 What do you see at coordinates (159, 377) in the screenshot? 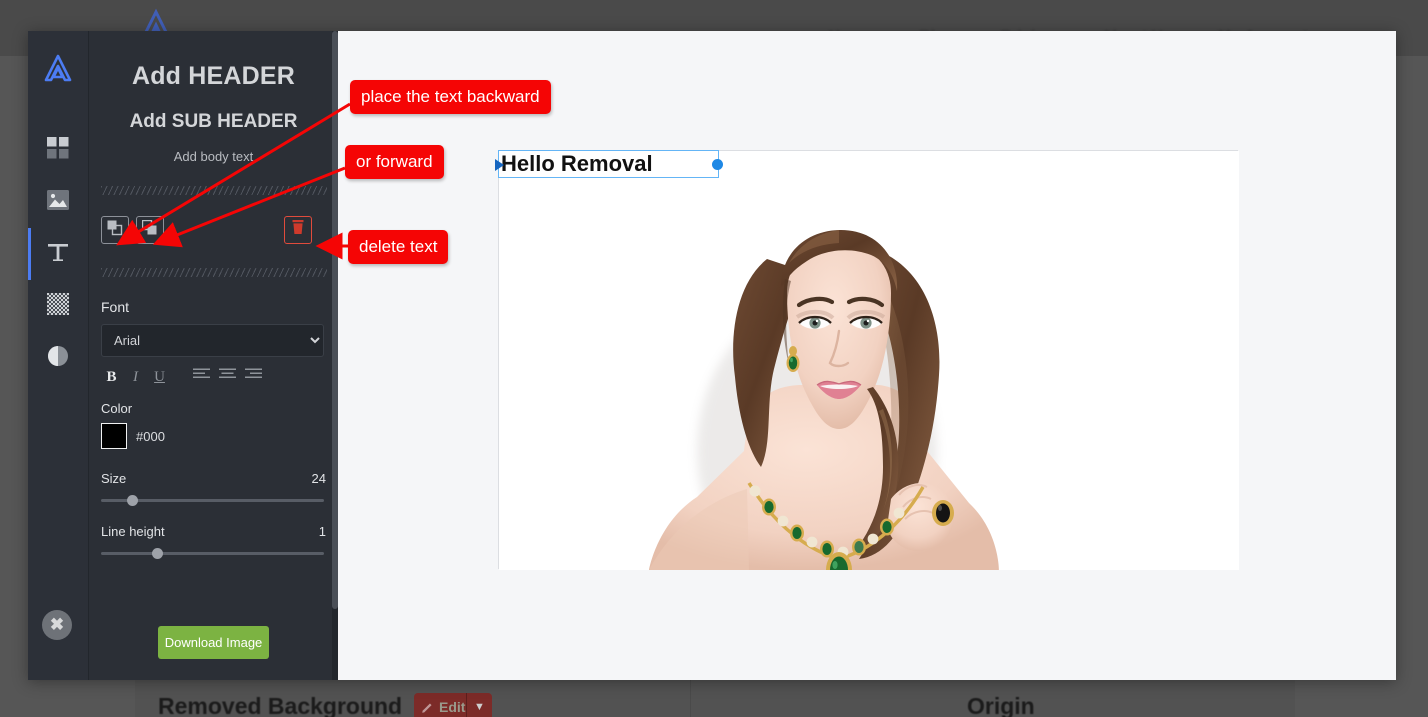
I see `underline-button: U` at bounding box center [159, 377].